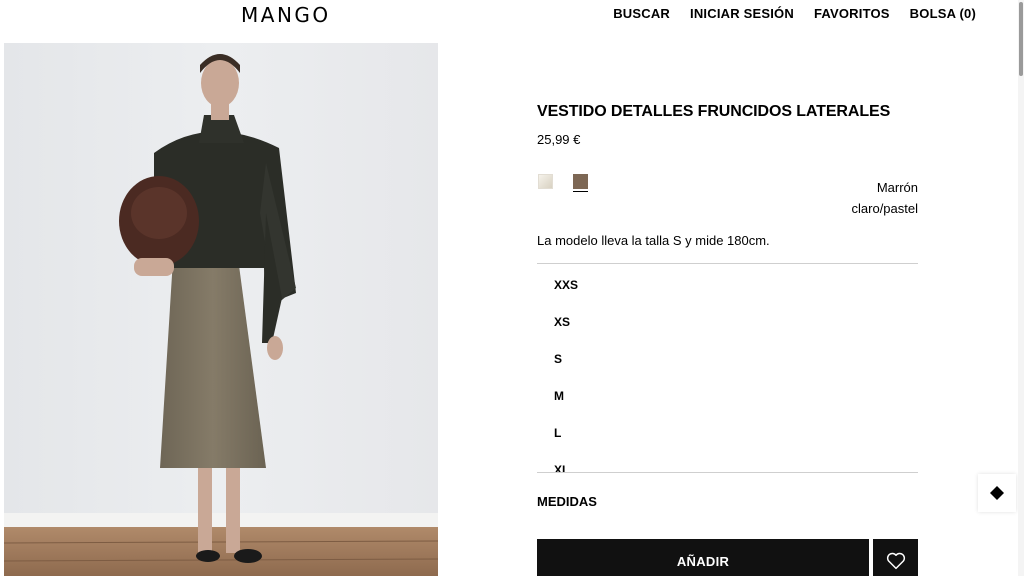  I want to click on size-option-xs: XS, so click(562, 322).